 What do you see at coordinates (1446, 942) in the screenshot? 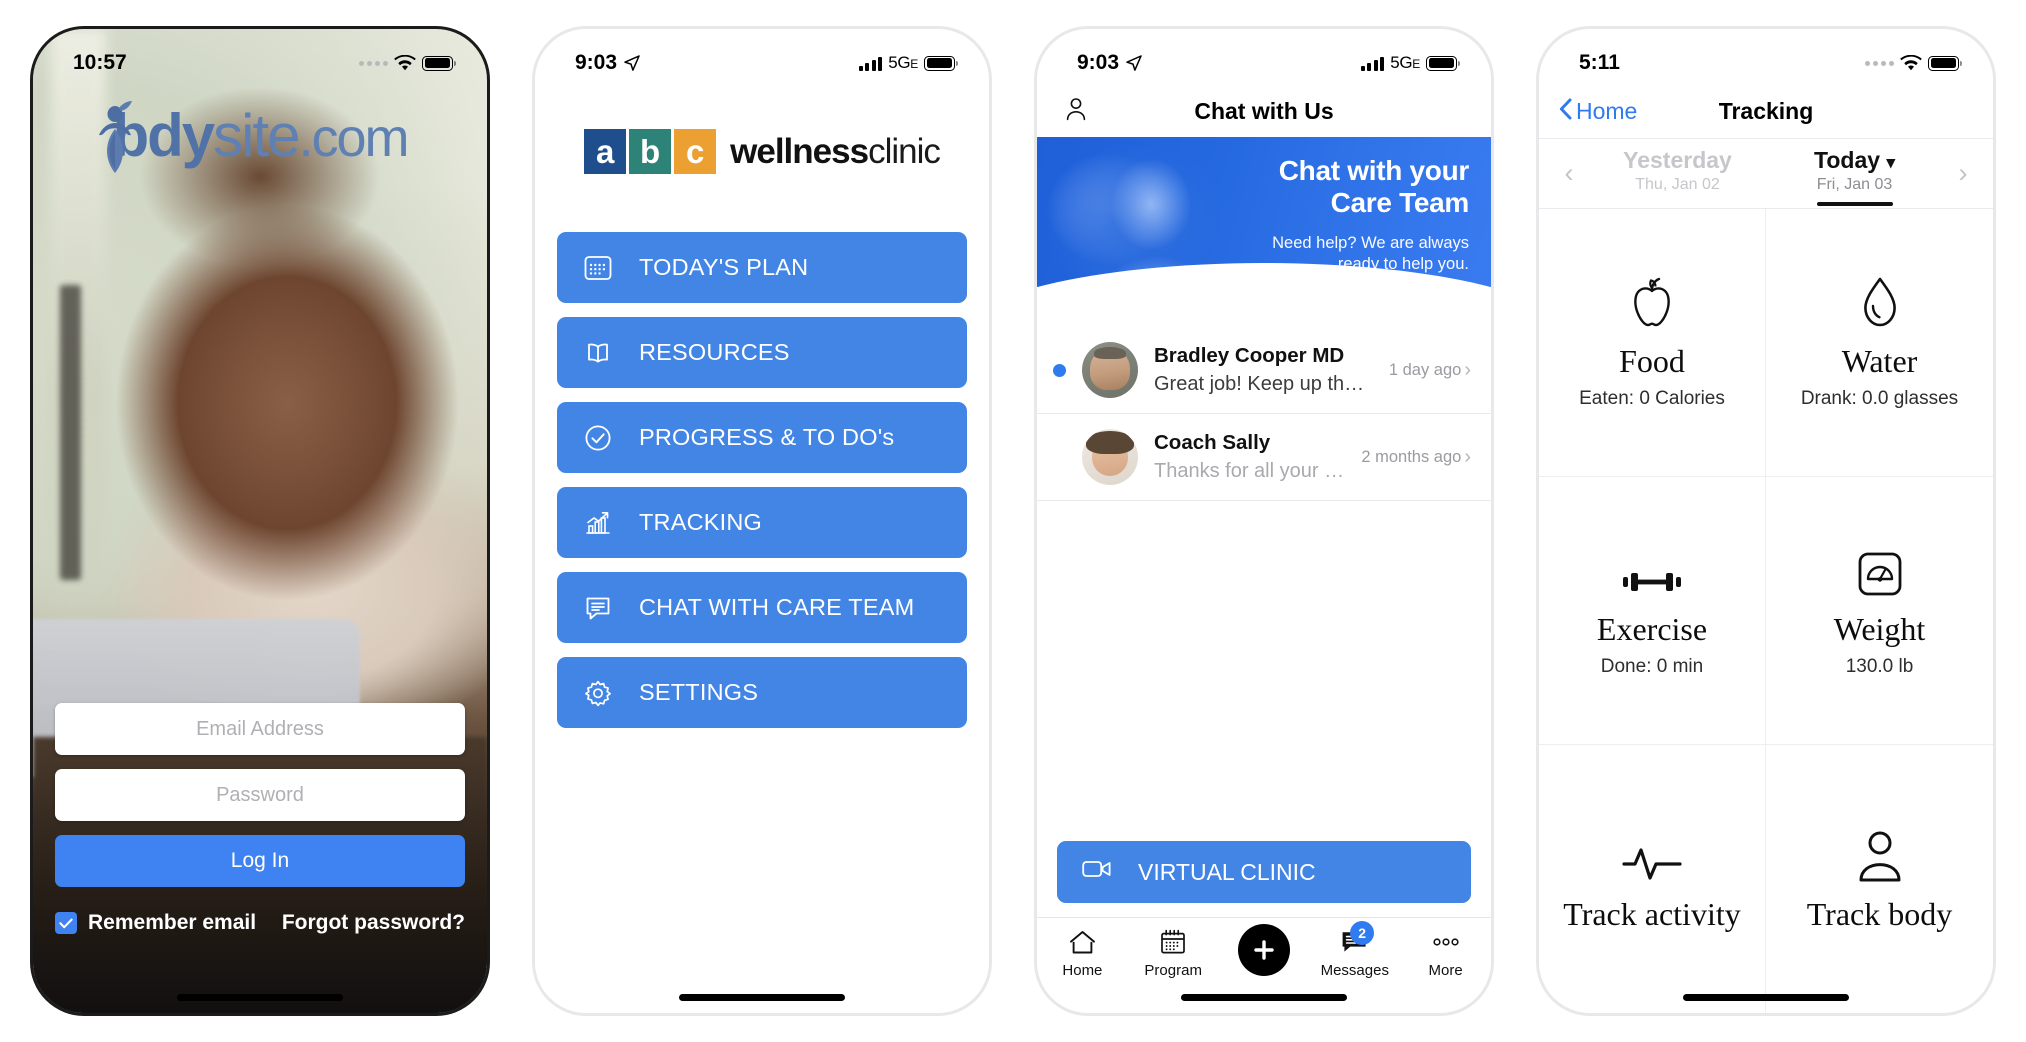
I see `more-dots-icon` at bounding box center [1446, 942].